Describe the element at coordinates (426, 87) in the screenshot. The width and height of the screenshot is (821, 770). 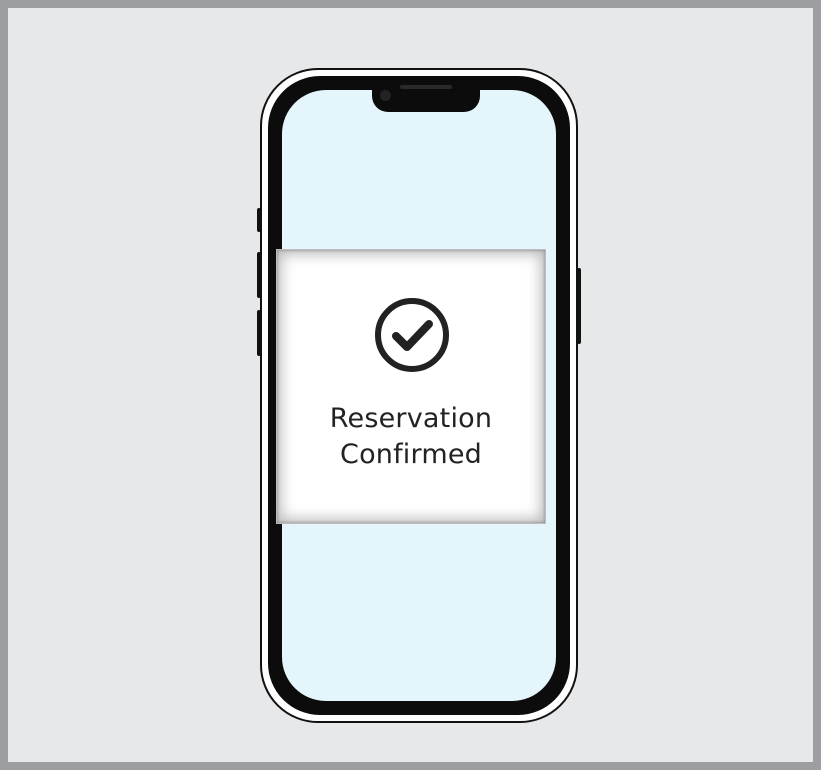
I see `earpiece-speaker` at that location.